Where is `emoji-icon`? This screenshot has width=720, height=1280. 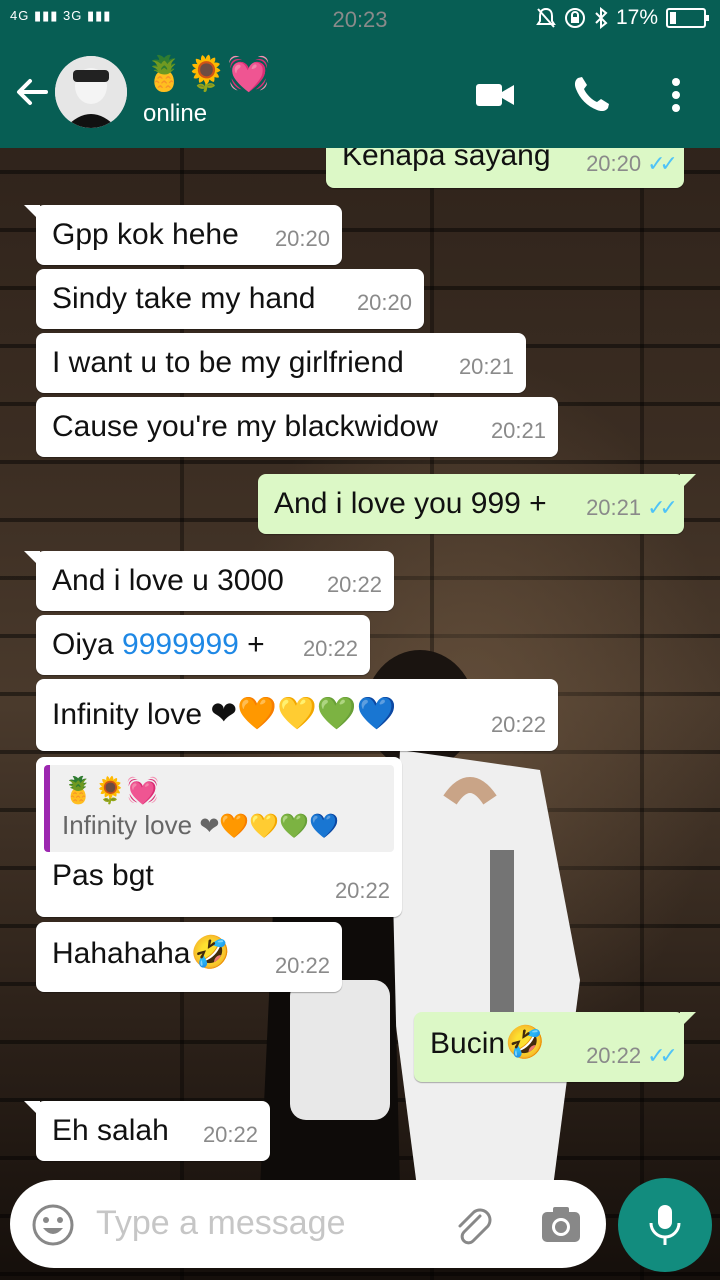 emoji-icon is located at coordinates (53, 1225).